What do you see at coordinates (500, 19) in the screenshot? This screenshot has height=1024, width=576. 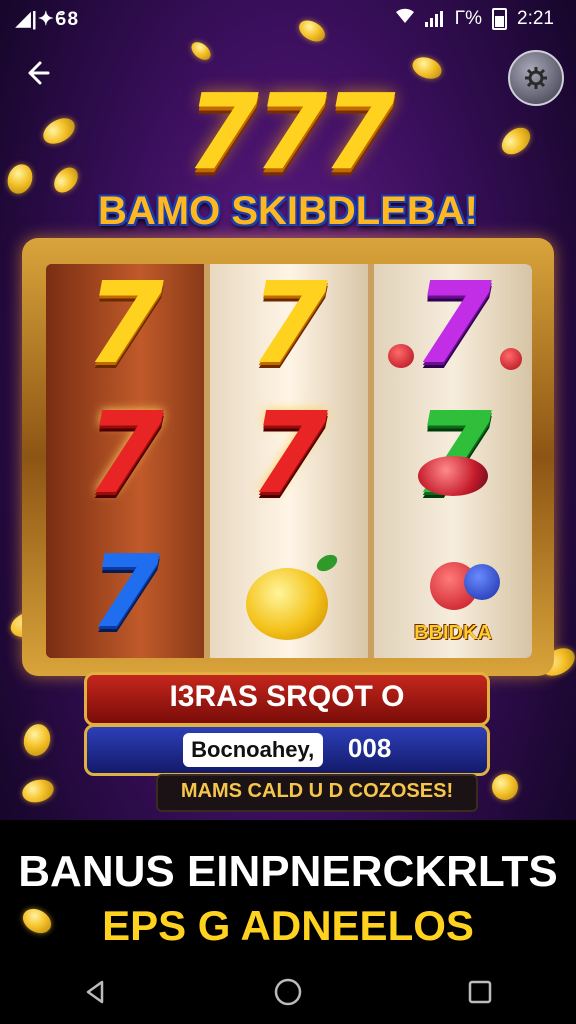 I see `battery-icon` at bounding box center [500, 19].